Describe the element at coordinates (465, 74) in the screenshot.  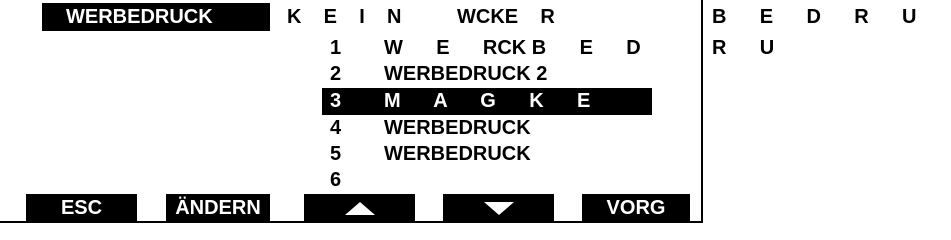
I see `menu-item-2: WERBEDRUCK 2` at that location.